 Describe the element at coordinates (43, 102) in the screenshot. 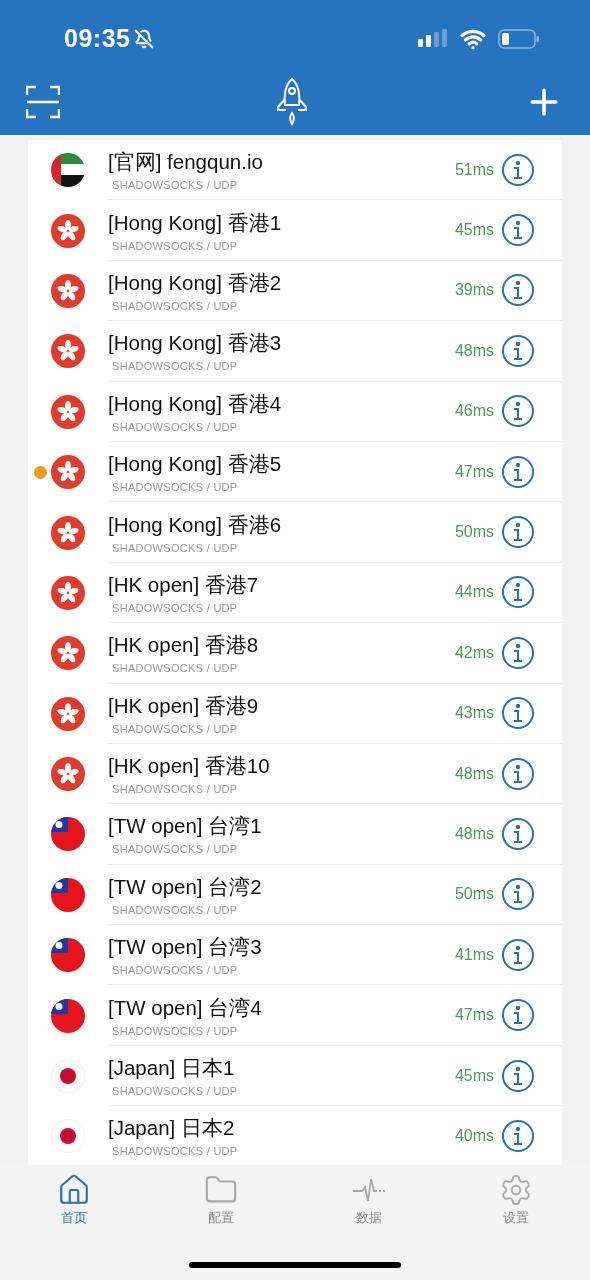

I see `scan-icon` at that location.